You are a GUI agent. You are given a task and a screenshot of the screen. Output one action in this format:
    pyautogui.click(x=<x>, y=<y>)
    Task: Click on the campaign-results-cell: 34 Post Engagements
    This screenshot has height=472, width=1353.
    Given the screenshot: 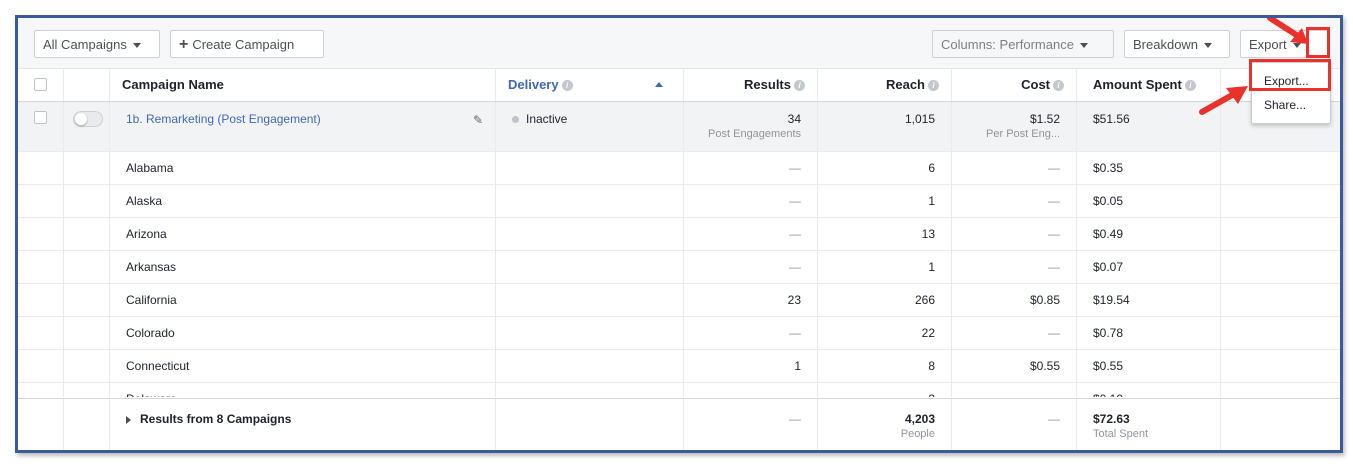 What is the action you would take?
    pyautogui.click(x=751, y=126)
    